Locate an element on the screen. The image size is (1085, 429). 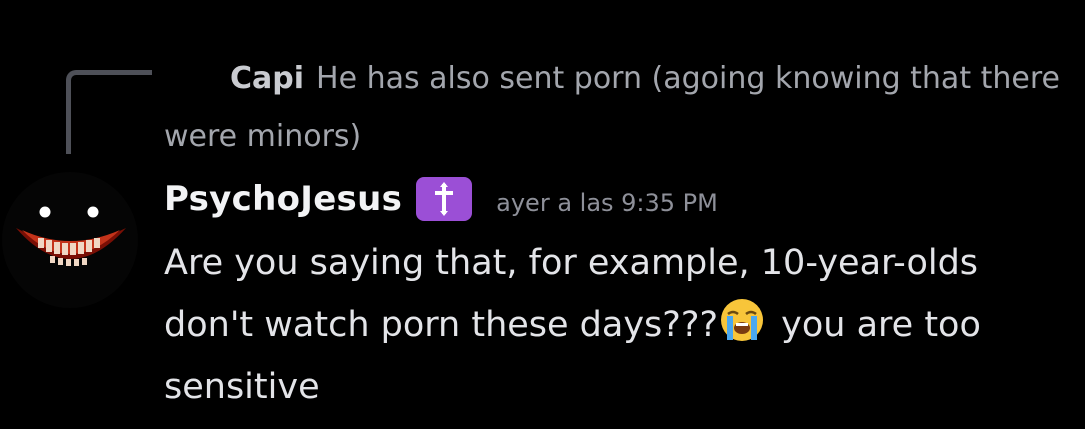
loudly-crying-face-icon is located at coordinates (742, 320).